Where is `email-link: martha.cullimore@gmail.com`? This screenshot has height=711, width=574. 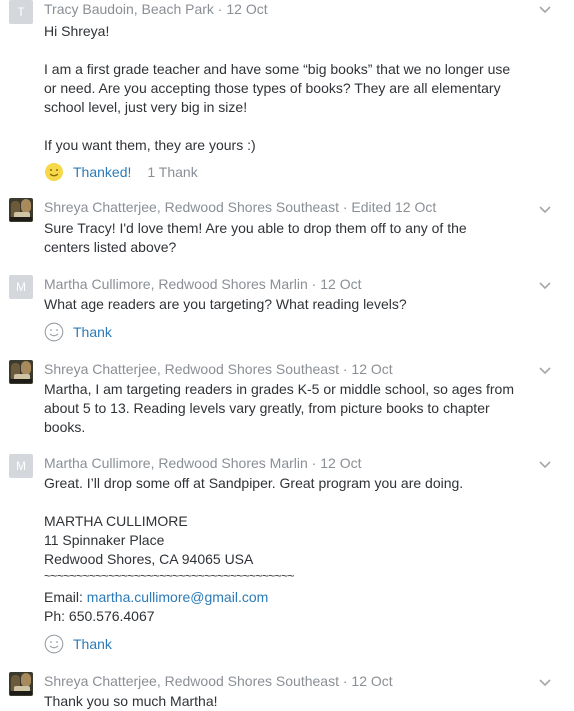 email-link: martha.cullimore@gmail.com is located at coordinates (177, 597).